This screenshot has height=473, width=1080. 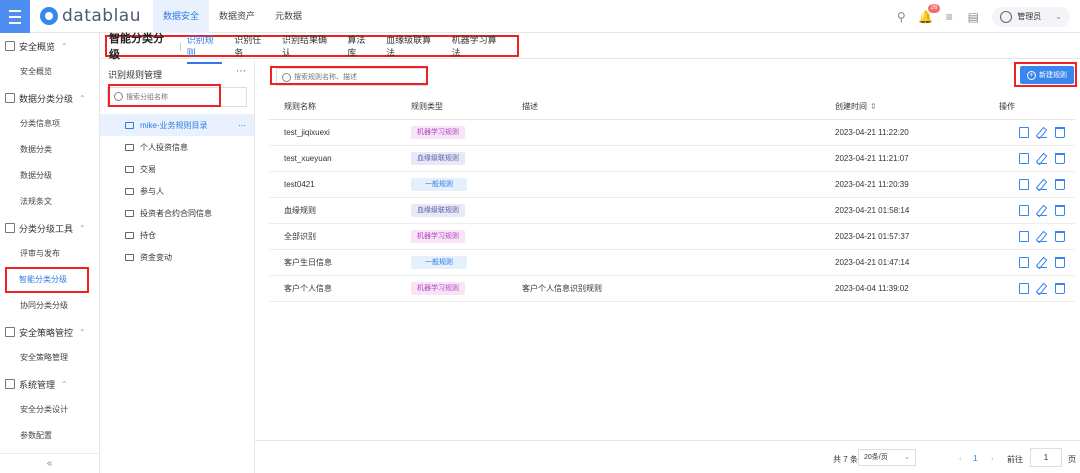 What do you see at coordinates (49, 202) in the screenshot?
I see `sidebar-item-regulations: 法规条文` at bounding box center [49, 202].